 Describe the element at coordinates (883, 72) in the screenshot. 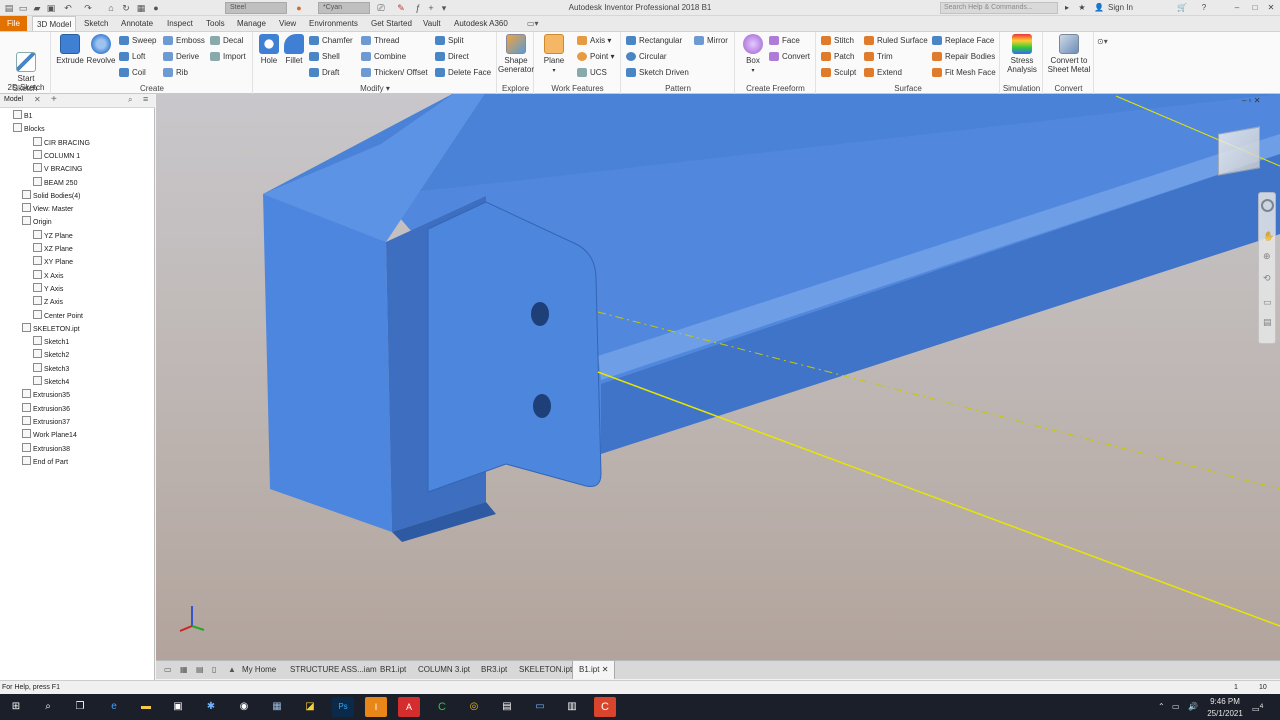

I see `extend-button: Extend` at that location.